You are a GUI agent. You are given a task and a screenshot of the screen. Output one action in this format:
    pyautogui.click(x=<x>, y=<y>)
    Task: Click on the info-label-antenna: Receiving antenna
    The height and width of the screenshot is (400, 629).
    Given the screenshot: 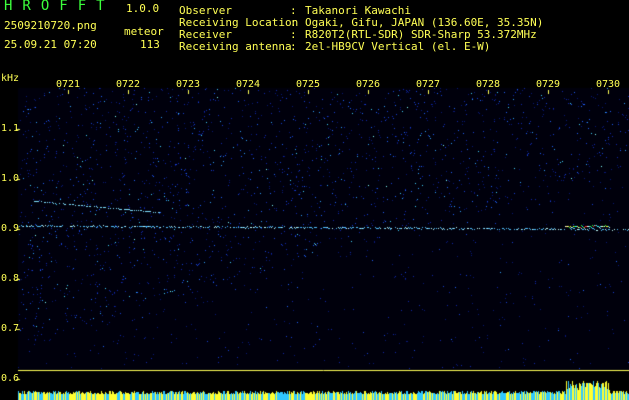 What is the action you would take?
    pyautogui.click(x=235, y=46)
    